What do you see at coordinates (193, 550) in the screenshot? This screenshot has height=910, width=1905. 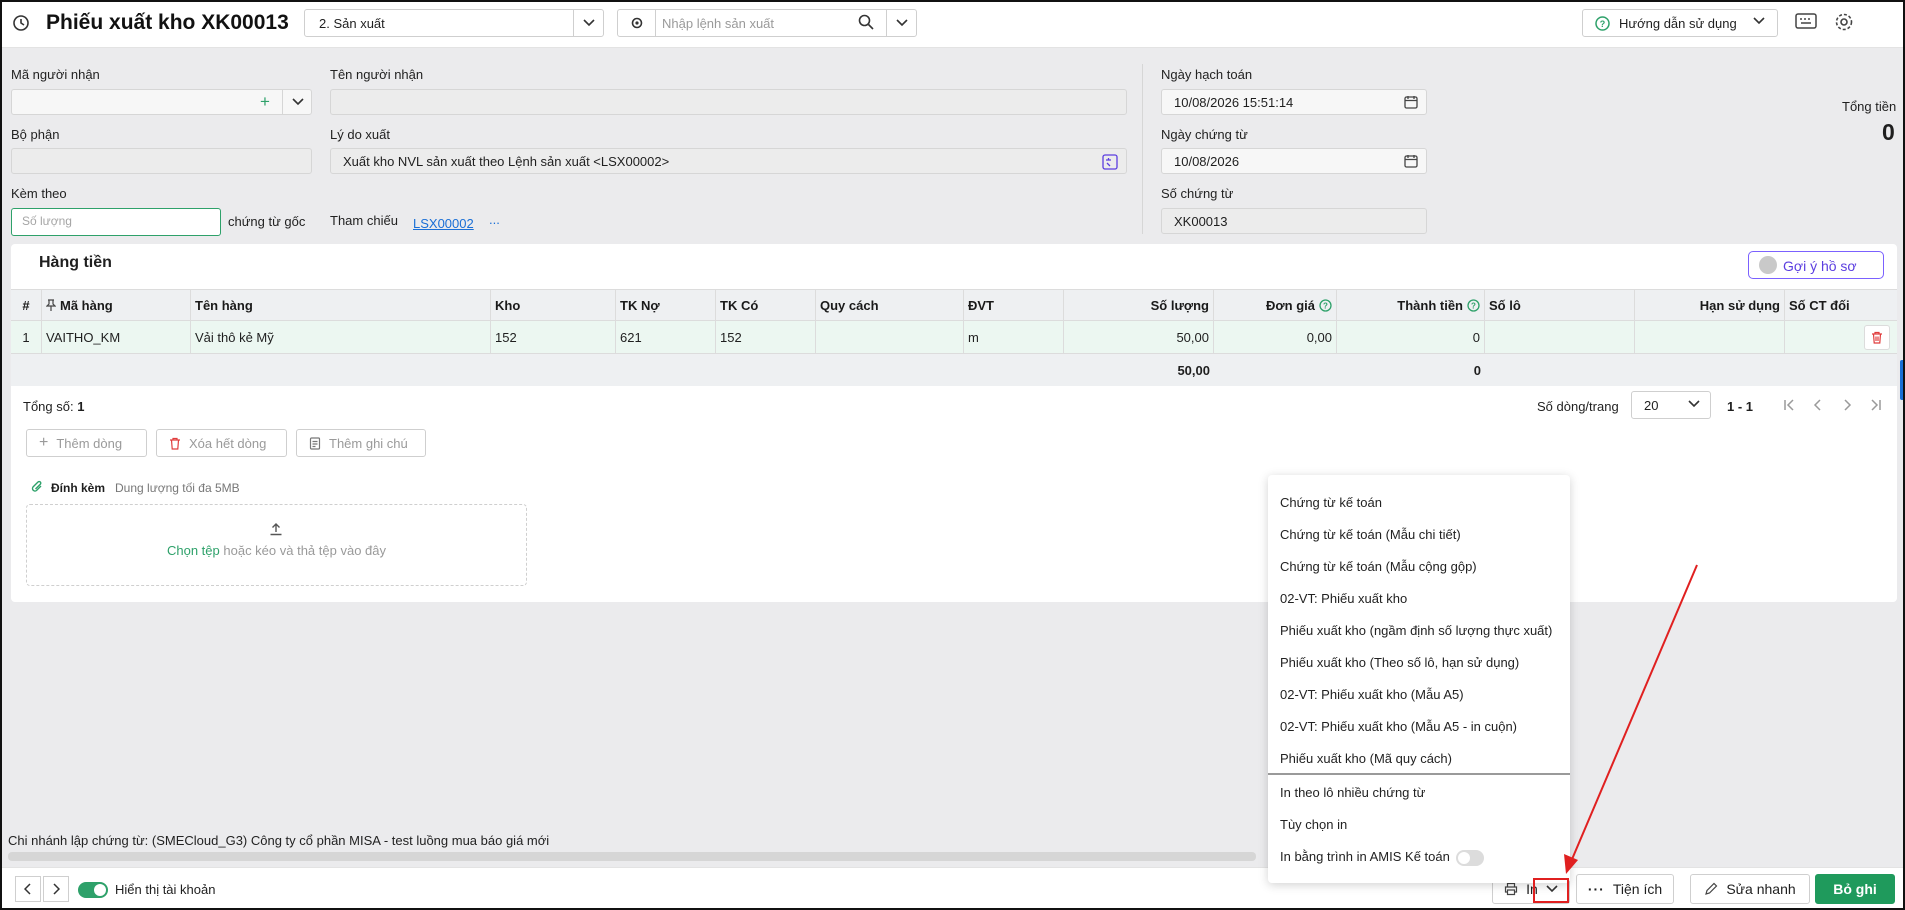 I see `choose-file-link: Chọn tệp` at bounding box center [193, 550].